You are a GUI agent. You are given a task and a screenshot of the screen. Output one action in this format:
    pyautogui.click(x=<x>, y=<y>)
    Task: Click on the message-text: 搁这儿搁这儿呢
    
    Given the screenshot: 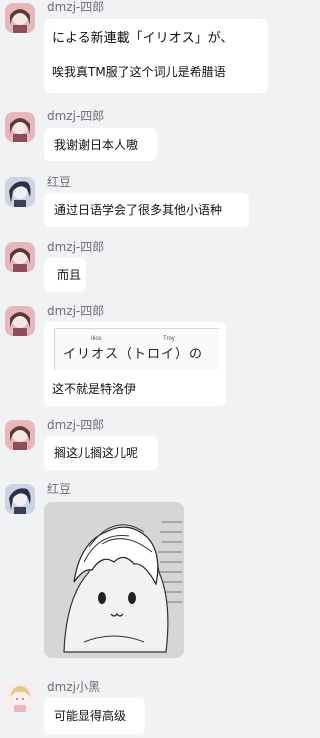 What is the action you would take?
    pyautogui.click(x=96, y=453)
    